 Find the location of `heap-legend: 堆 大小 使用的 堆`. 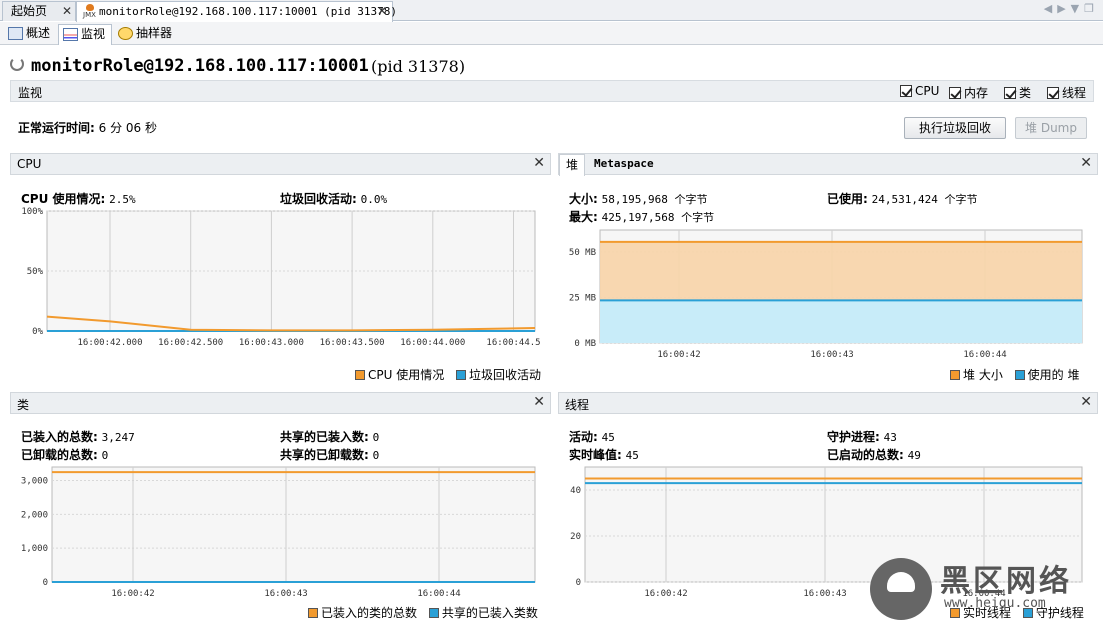

heap-legend: 堆 大小 使用的 堆 is located at coordinates (1010, 374).